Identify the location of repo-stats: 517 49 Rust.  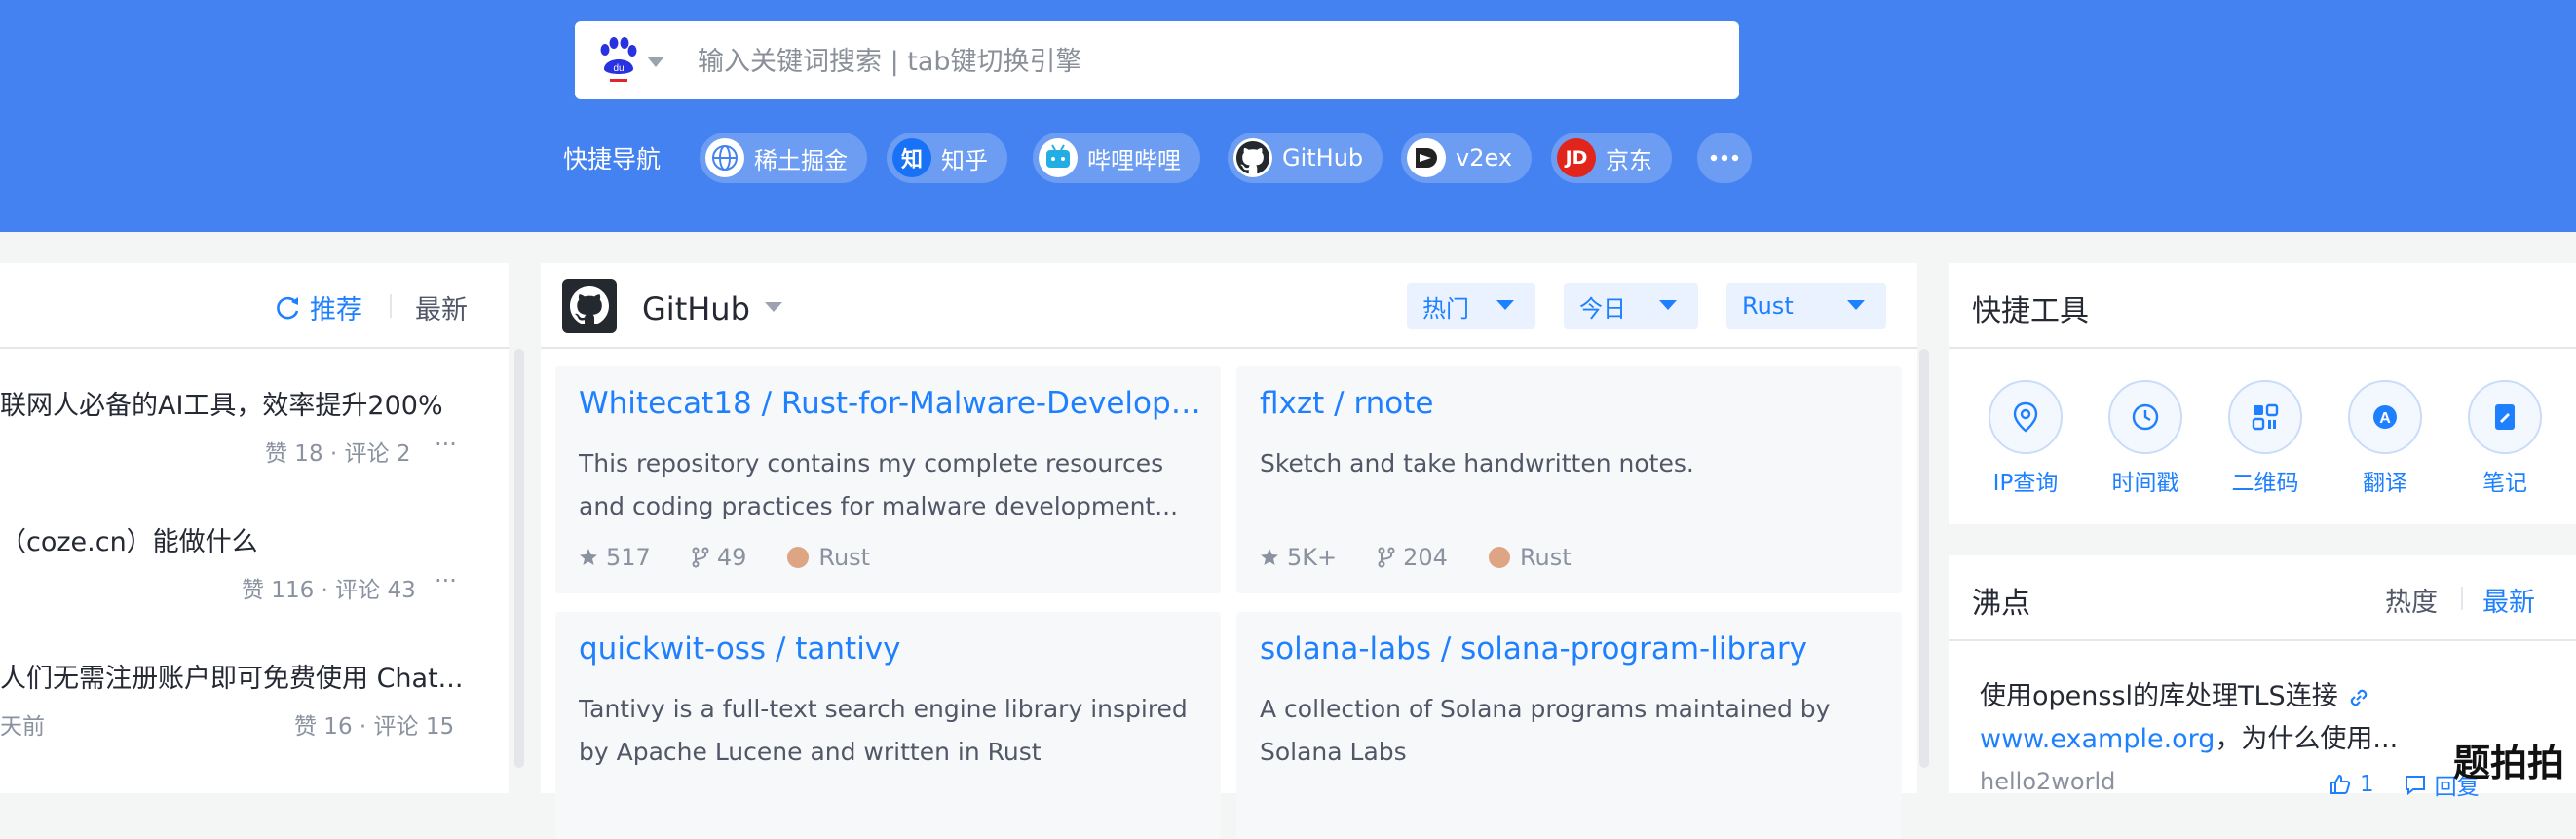
(745, 557).